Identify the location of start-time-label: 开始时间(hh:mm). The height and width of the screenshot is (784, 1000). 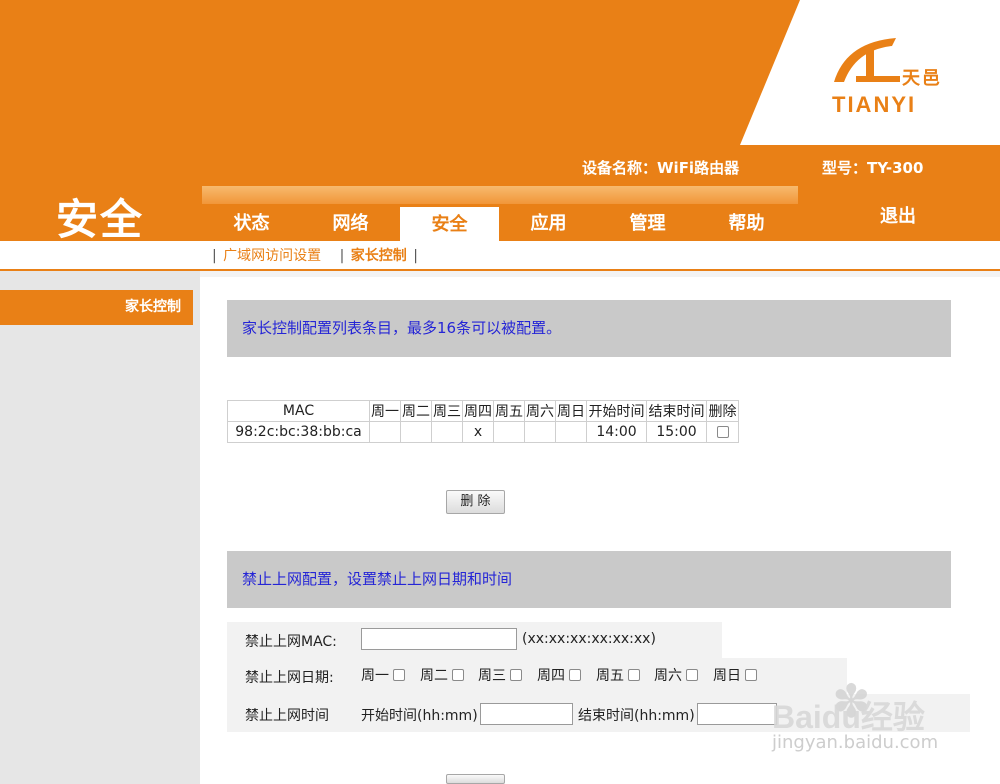
(419, 716).